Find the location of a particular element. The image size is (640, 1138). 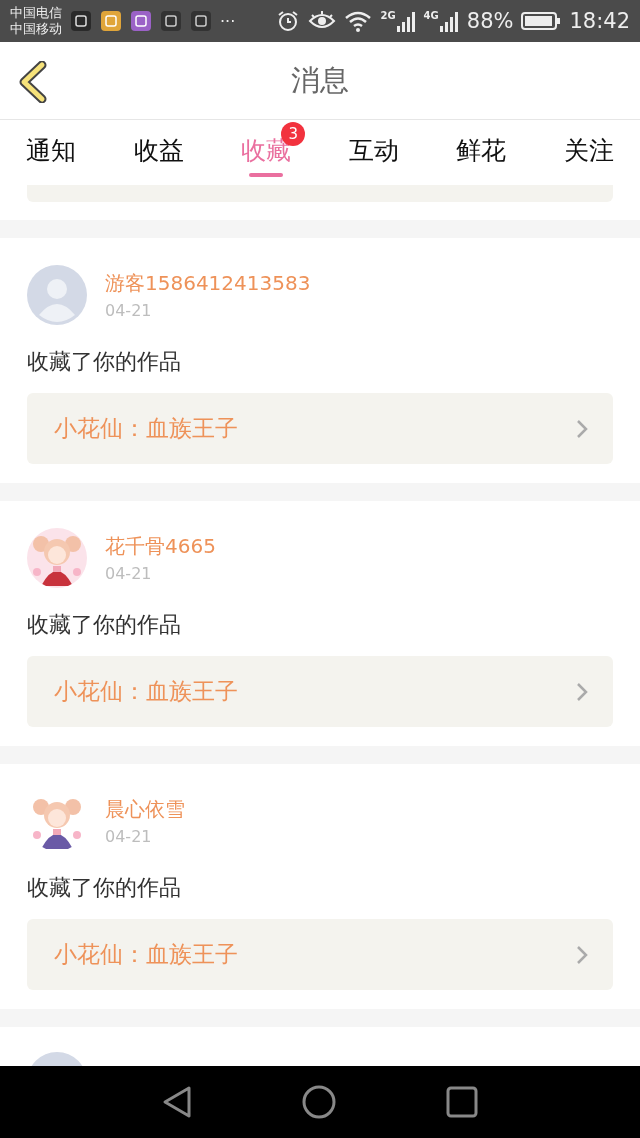

tab: 收益 is located at coordinates (158, 151).